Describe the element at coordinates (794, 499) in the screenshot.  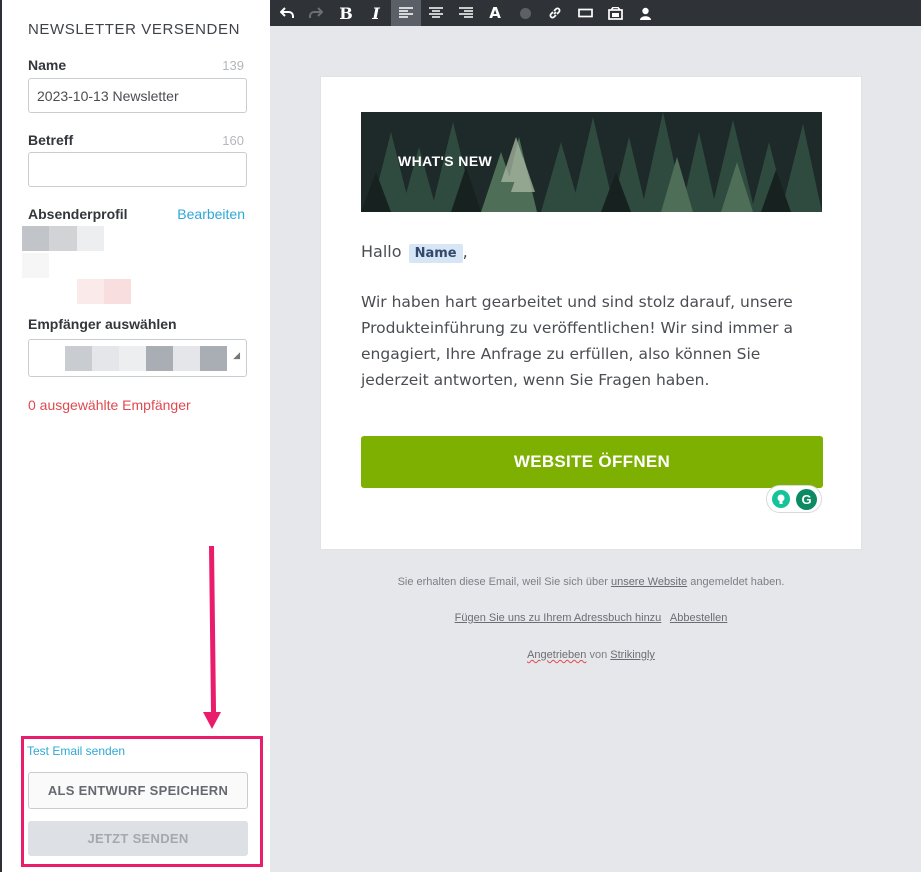
I see `grammarly-widget: G` at that location.